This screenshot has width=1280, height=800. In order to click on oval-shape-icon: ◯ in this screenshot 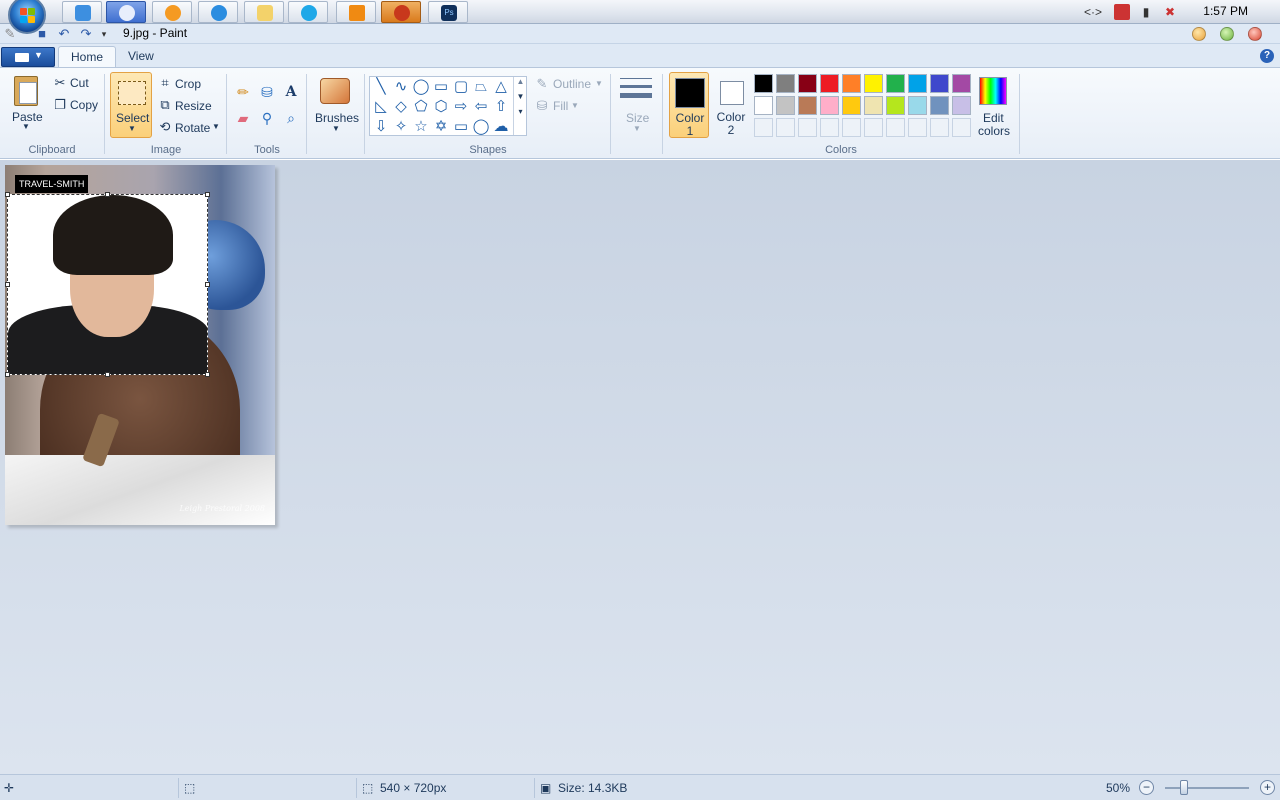, I will do `click(421, 87)`.